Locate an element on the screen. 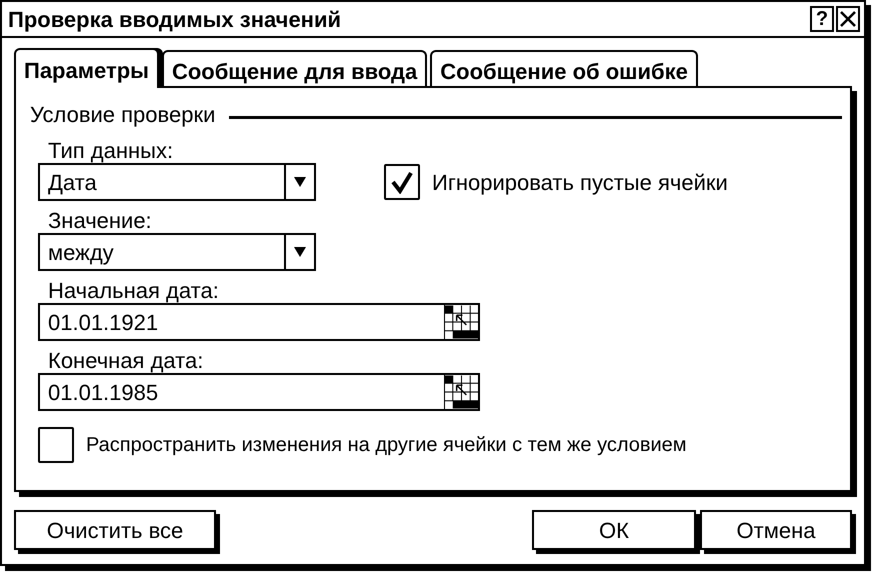 The width and height of the screenshot is (872, 573). field-label: Тип данных: is located at coordinates (111, 151).